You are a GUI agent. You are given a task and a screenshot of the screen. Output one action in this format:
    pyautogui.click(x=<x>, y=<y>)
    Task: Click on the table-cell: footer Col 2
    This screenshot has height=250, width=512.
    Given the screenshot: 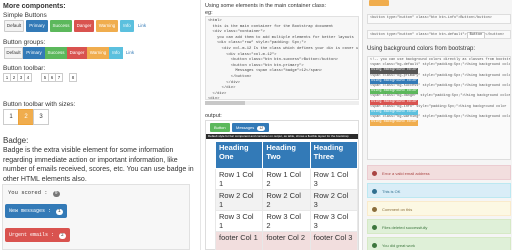 What is the action you would take?
    pyautogui.click(x=286, y=240)
    